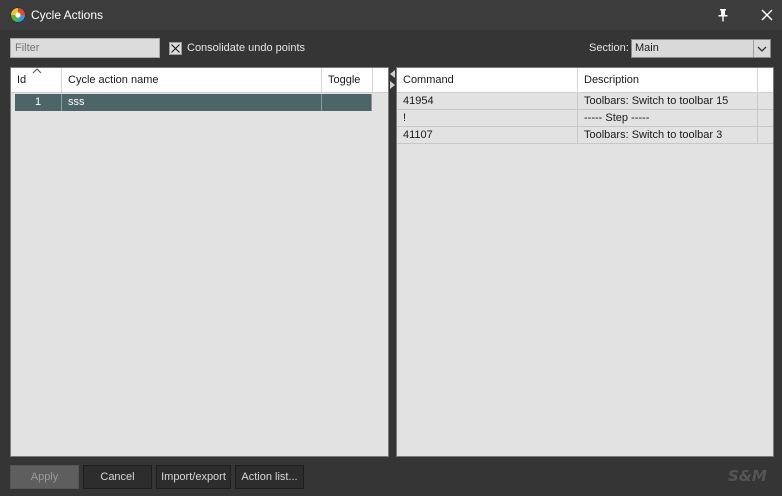 This screenshot has width=782, height=496. What do you see at coordinates (193, 477) in the screenshot?
I see `import-export-button: Import/export` at bounding box center [193, 477].